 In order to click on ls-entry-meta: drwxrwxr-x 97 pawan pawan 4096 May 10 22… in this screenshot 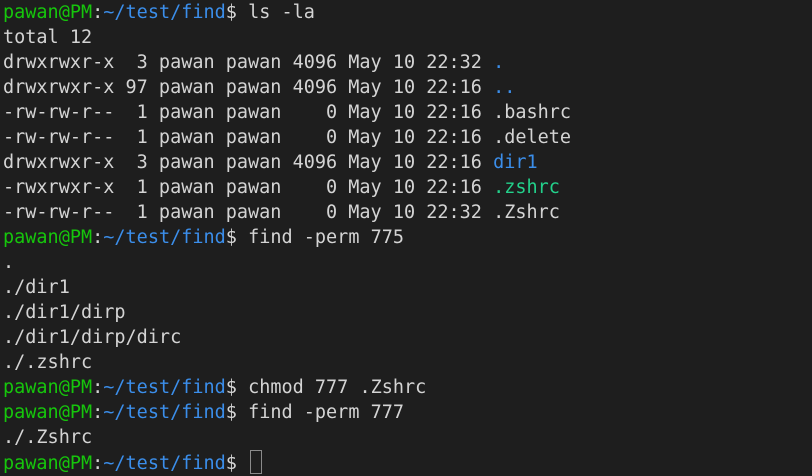, I will do `click(248, 87)`.